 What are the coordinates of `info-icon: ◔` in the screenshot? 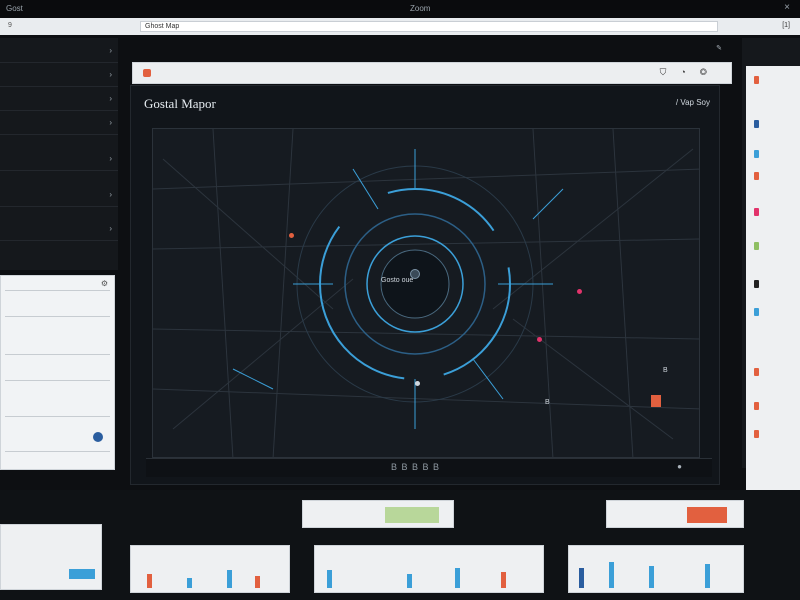 It's located at (689, 72).